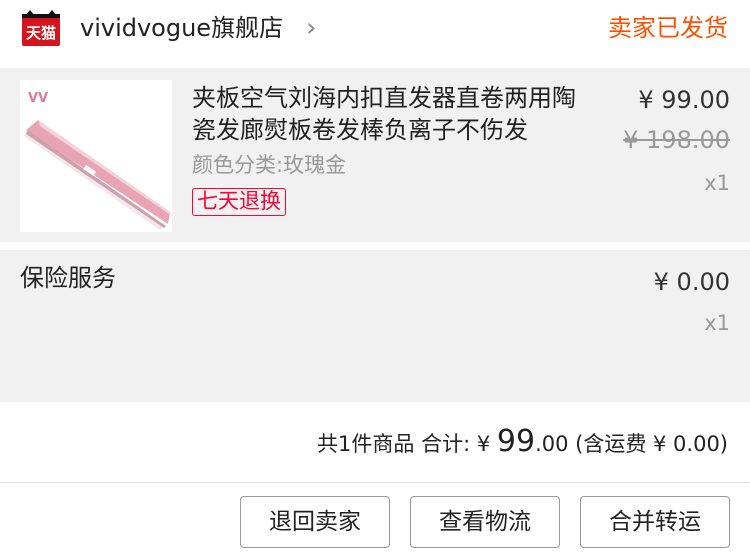 Image resolution: width=750 pixels, height=553 pixels. What do you see at coordinates (668, 28) in the screenshot?
I see `order-status: 卖家已发货` at bounding box center [668, 28].